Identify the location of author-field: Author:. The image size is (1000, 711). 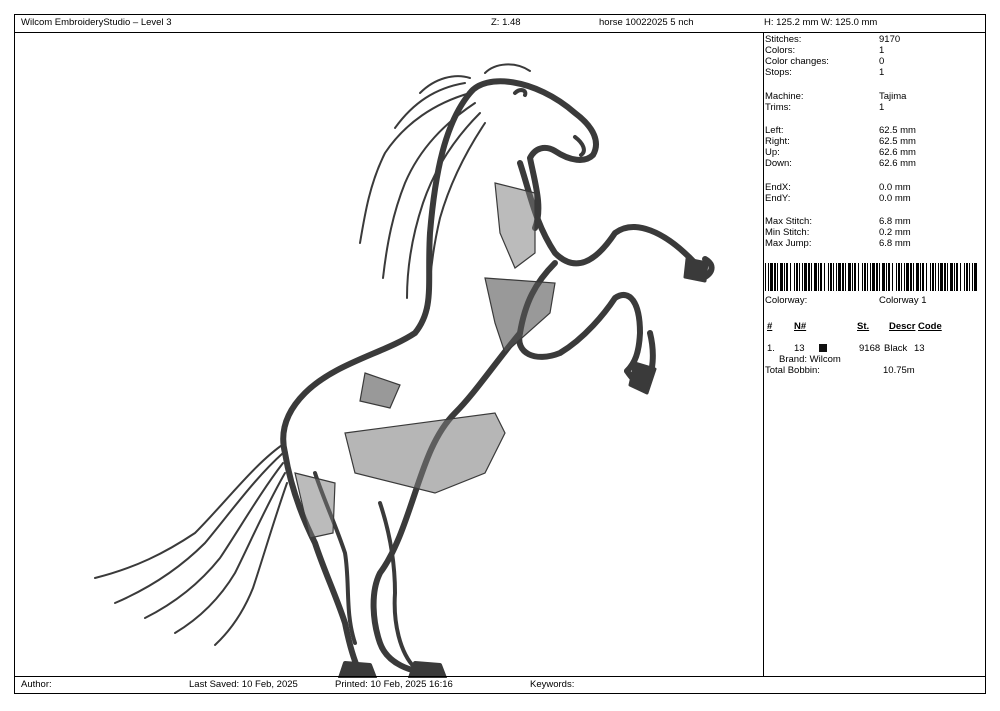
(36, 684).